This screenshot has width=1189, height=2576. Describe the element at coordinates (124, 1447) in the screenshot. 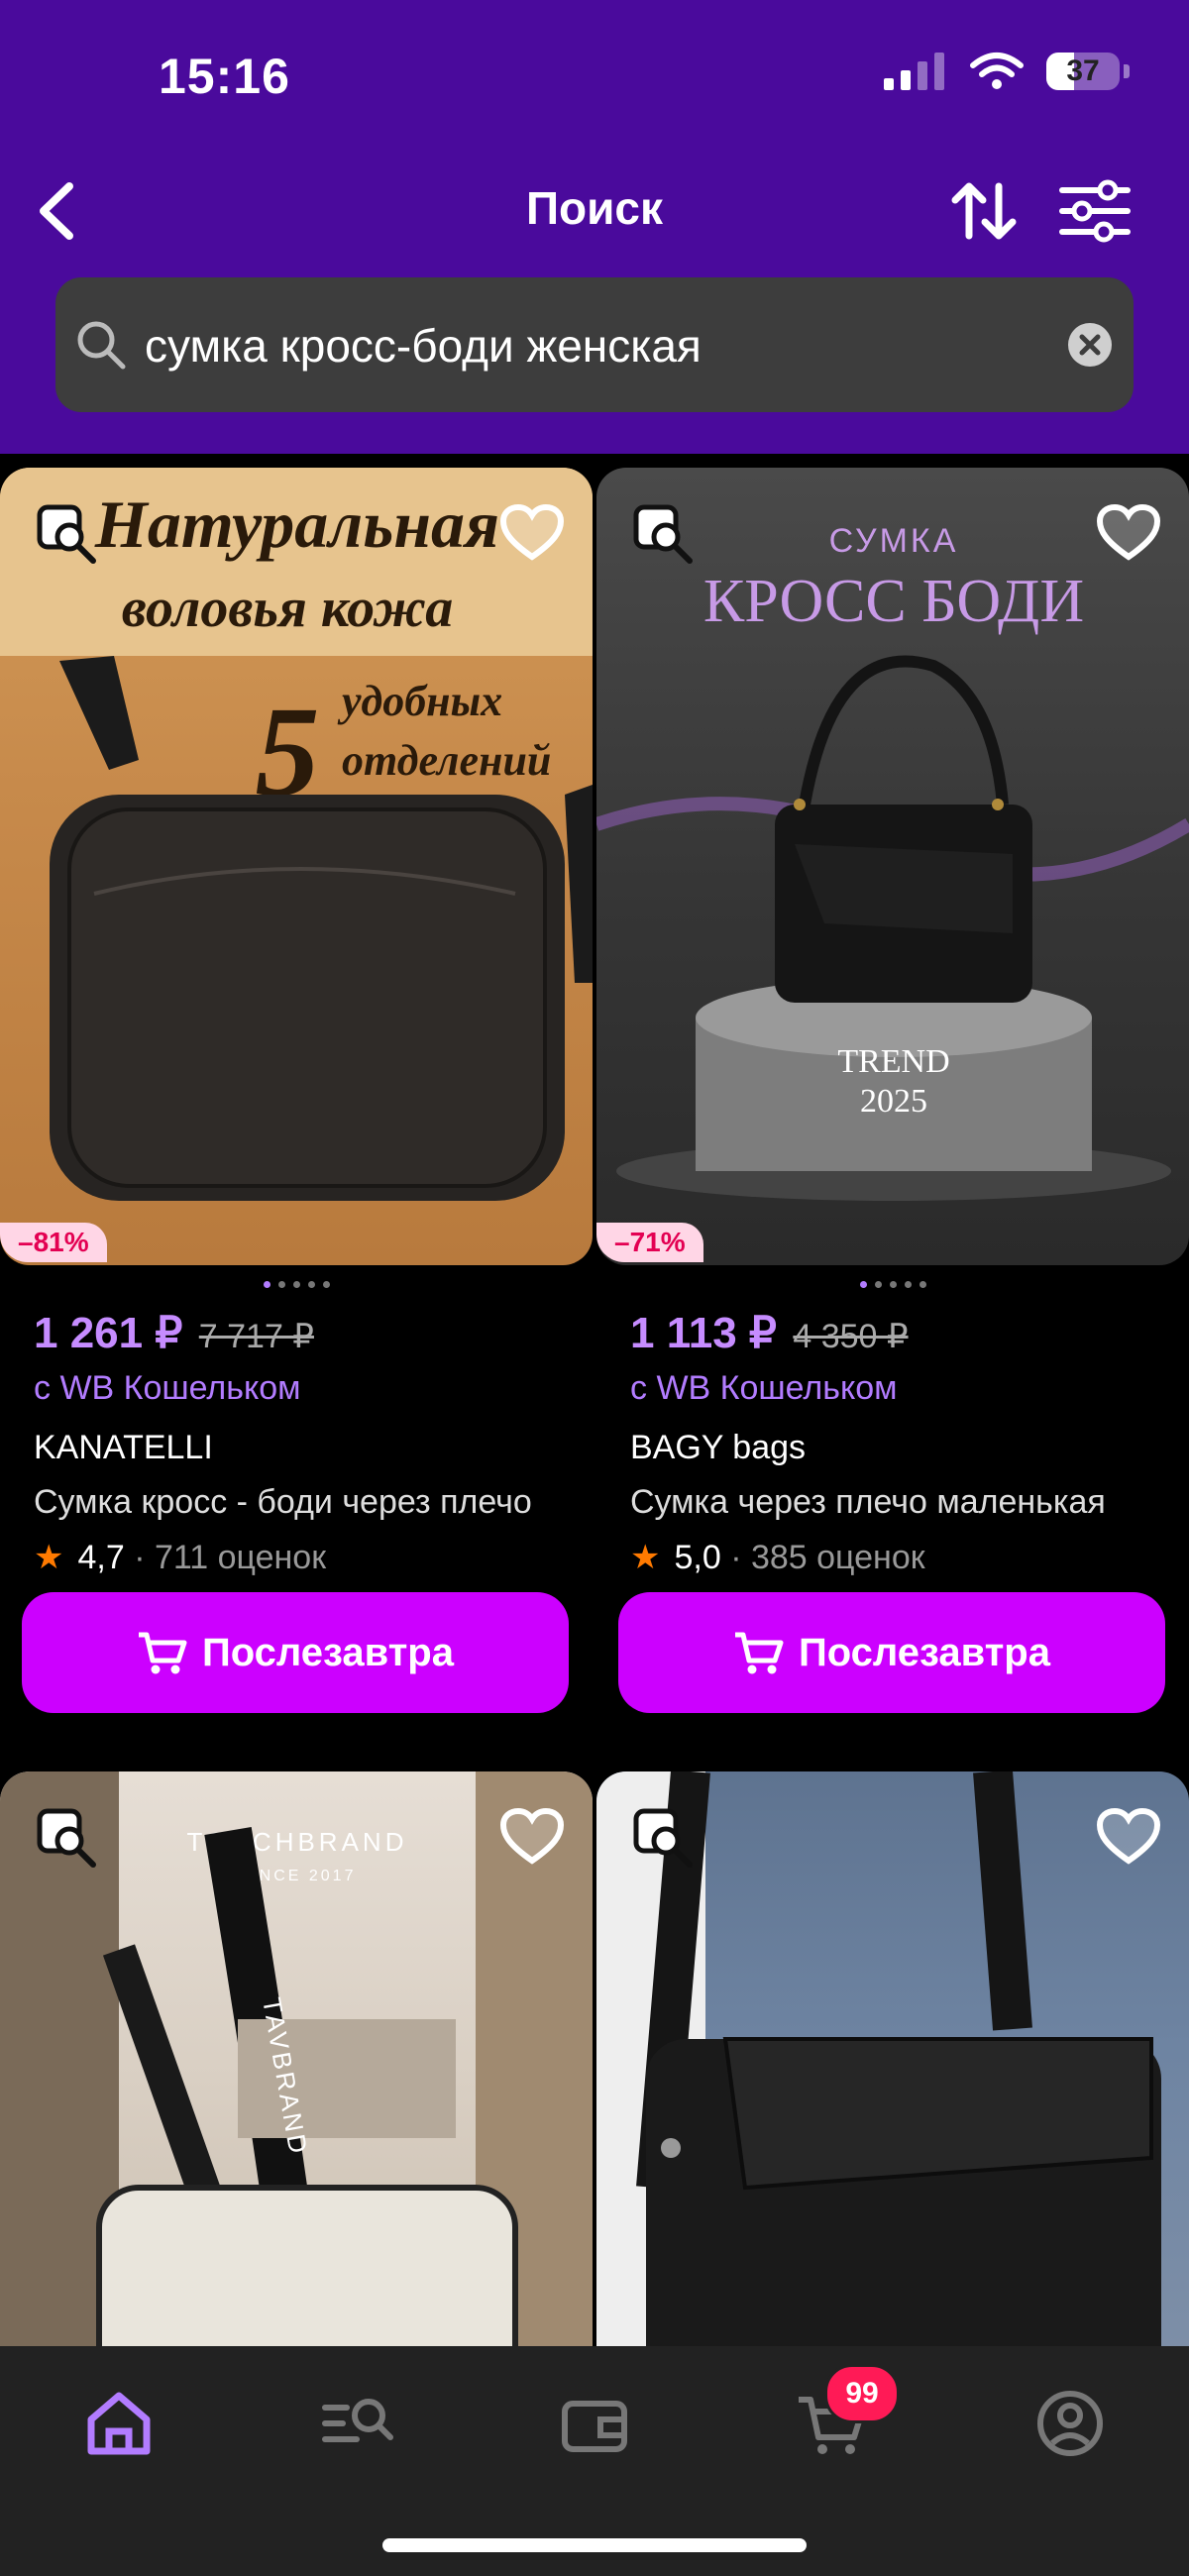

I see `brand-name: KANATELLI` at that location.